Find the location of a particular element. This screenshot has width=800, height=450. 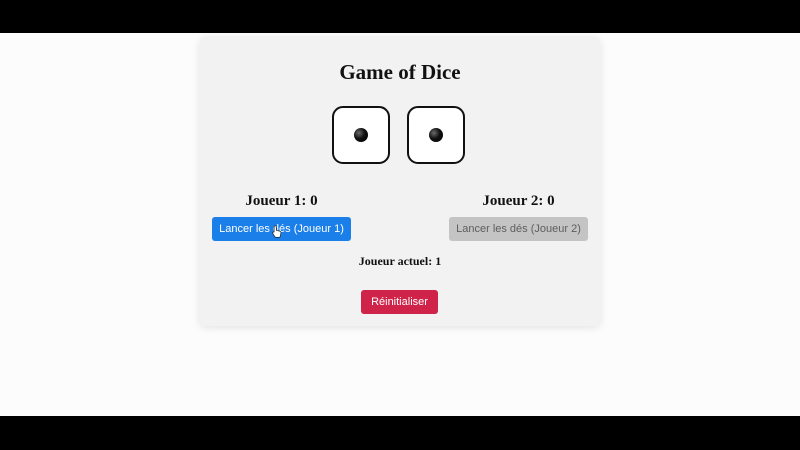

letterbox-top is located at coordinates (400, 16).